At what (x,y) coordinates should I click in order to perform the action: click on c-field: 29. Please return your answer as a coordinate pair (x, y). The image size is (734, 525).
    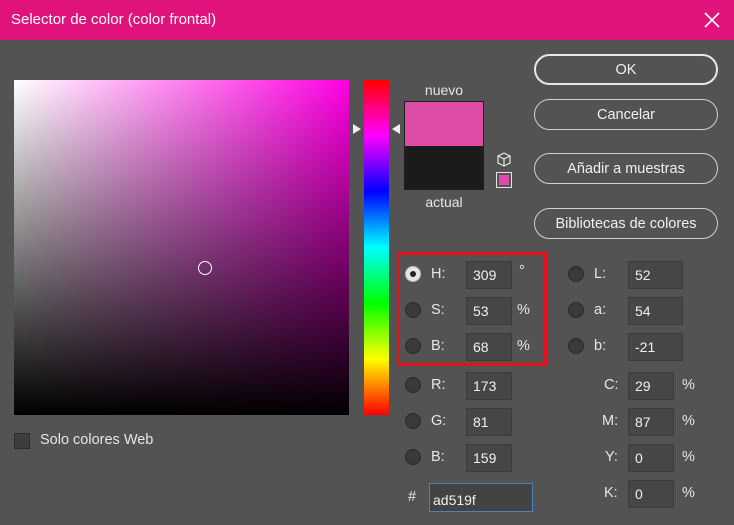
    Looking at the image, I should click on (651, 386).